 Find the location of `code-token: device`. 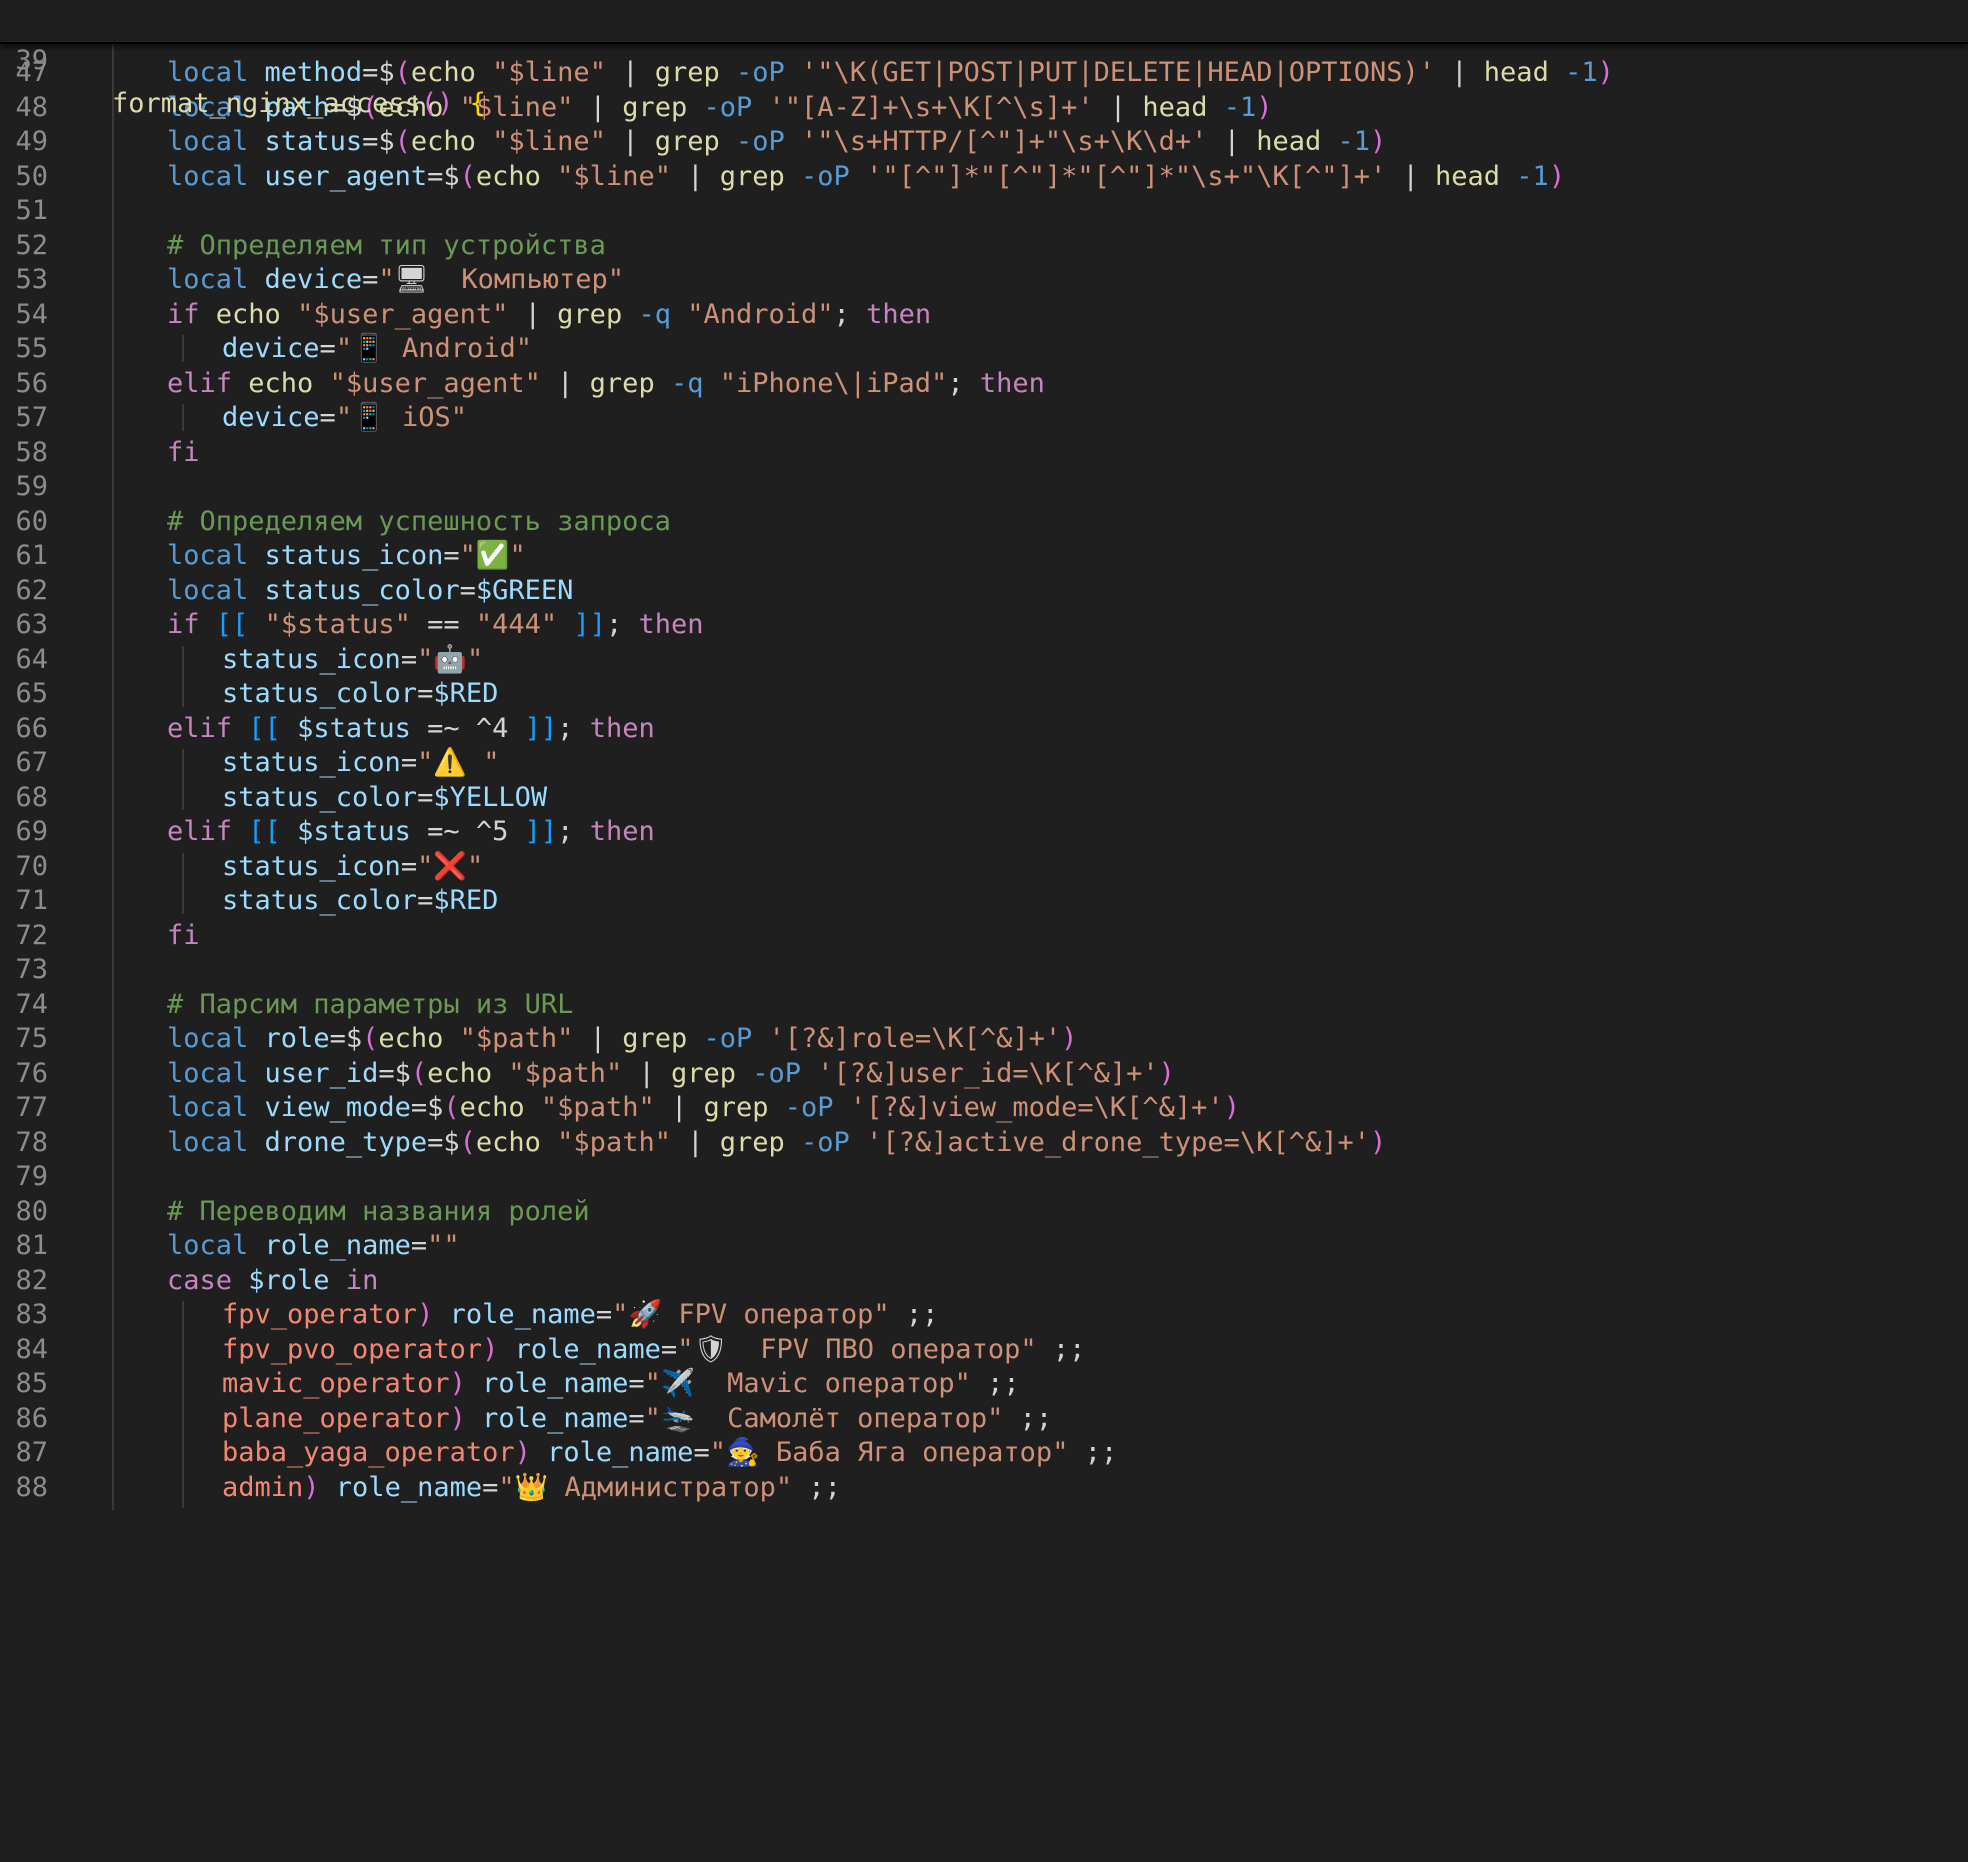

code-token: device is located at coordinates (313, 279).